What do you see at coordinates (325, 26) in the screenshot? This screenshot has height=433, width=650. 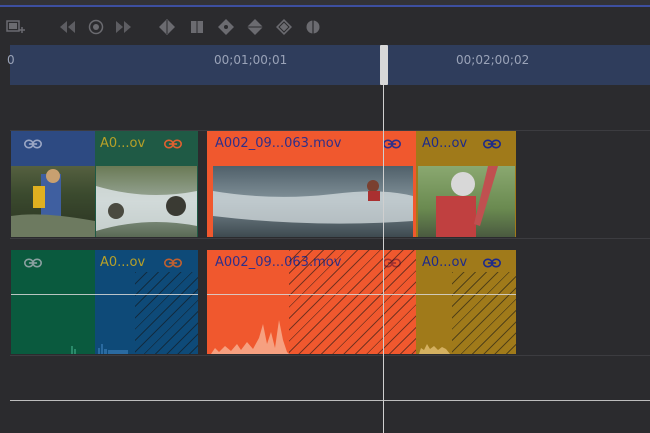 I see `timeline-toolbar` at bounding box center [325, 26].